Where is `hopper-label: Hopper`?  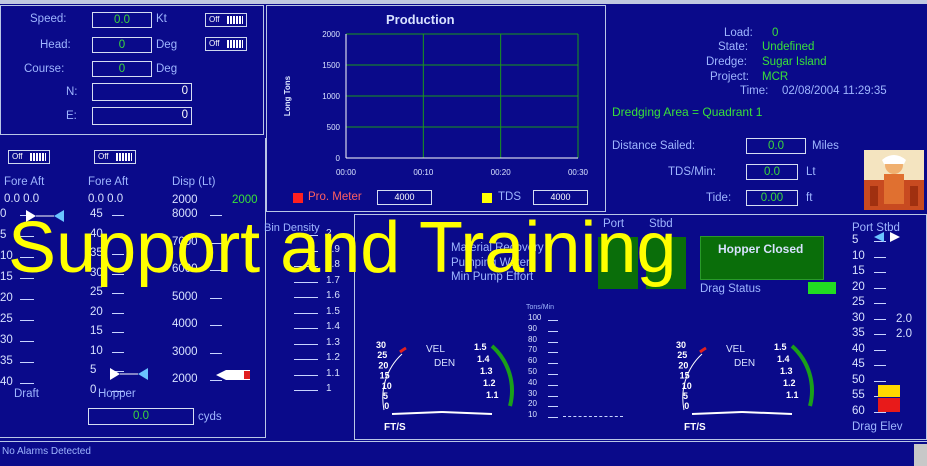
hopper-label: Hopper is located at coordinates (117, 394).